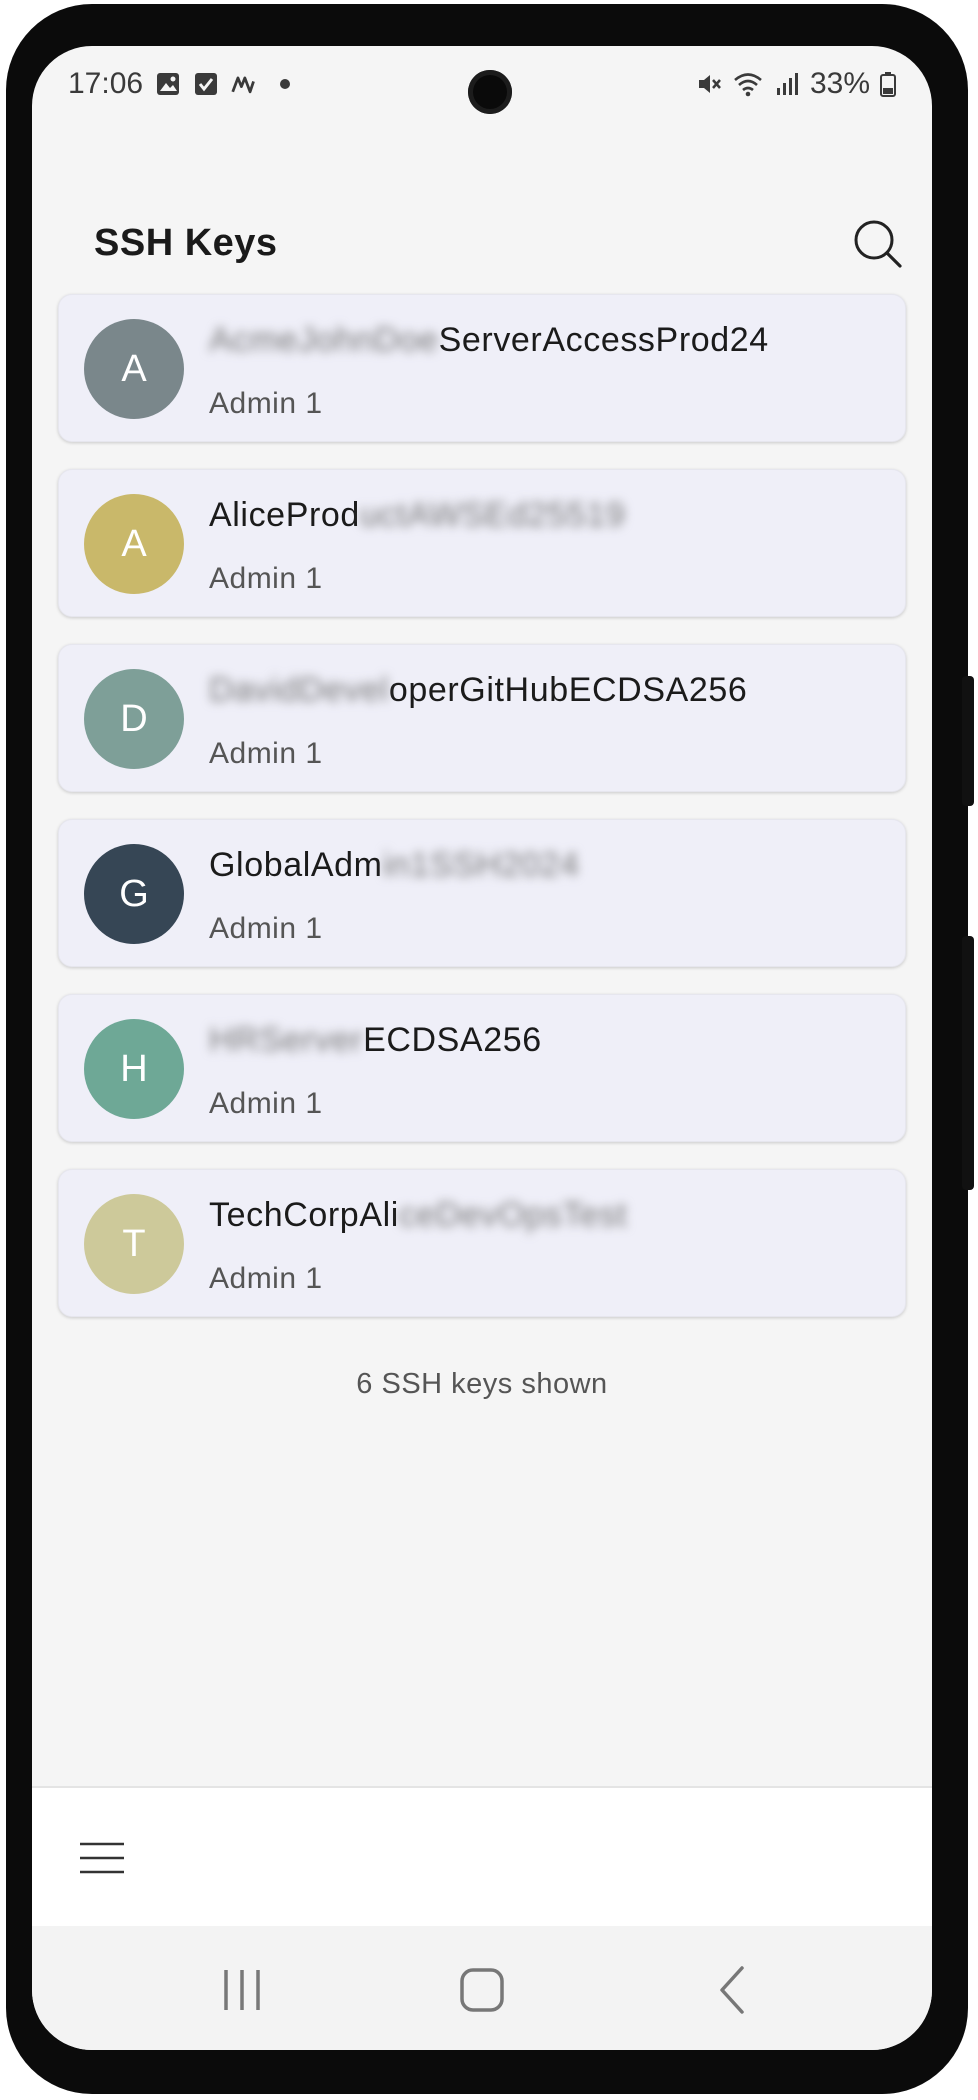 The height and width of the screenshot is (2100, 978). I want to click on home-button, so click(482, 1990).